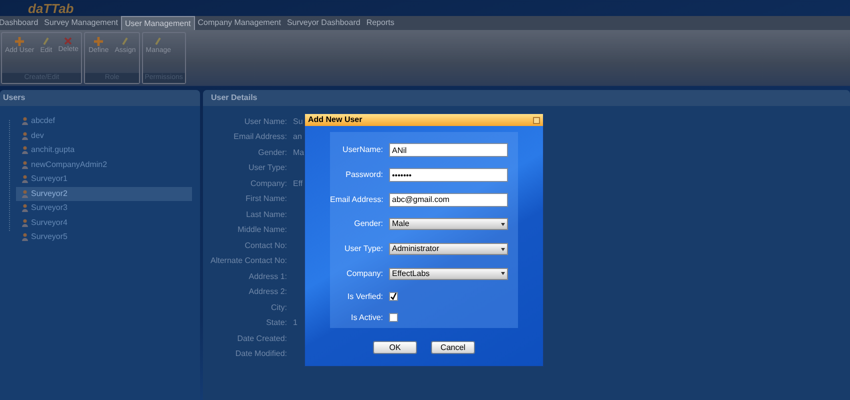 The image size is (850, 400). Describe the element at coordinates (266, 214) in the screenshot. I see `field-label: Last Name:` at that location.